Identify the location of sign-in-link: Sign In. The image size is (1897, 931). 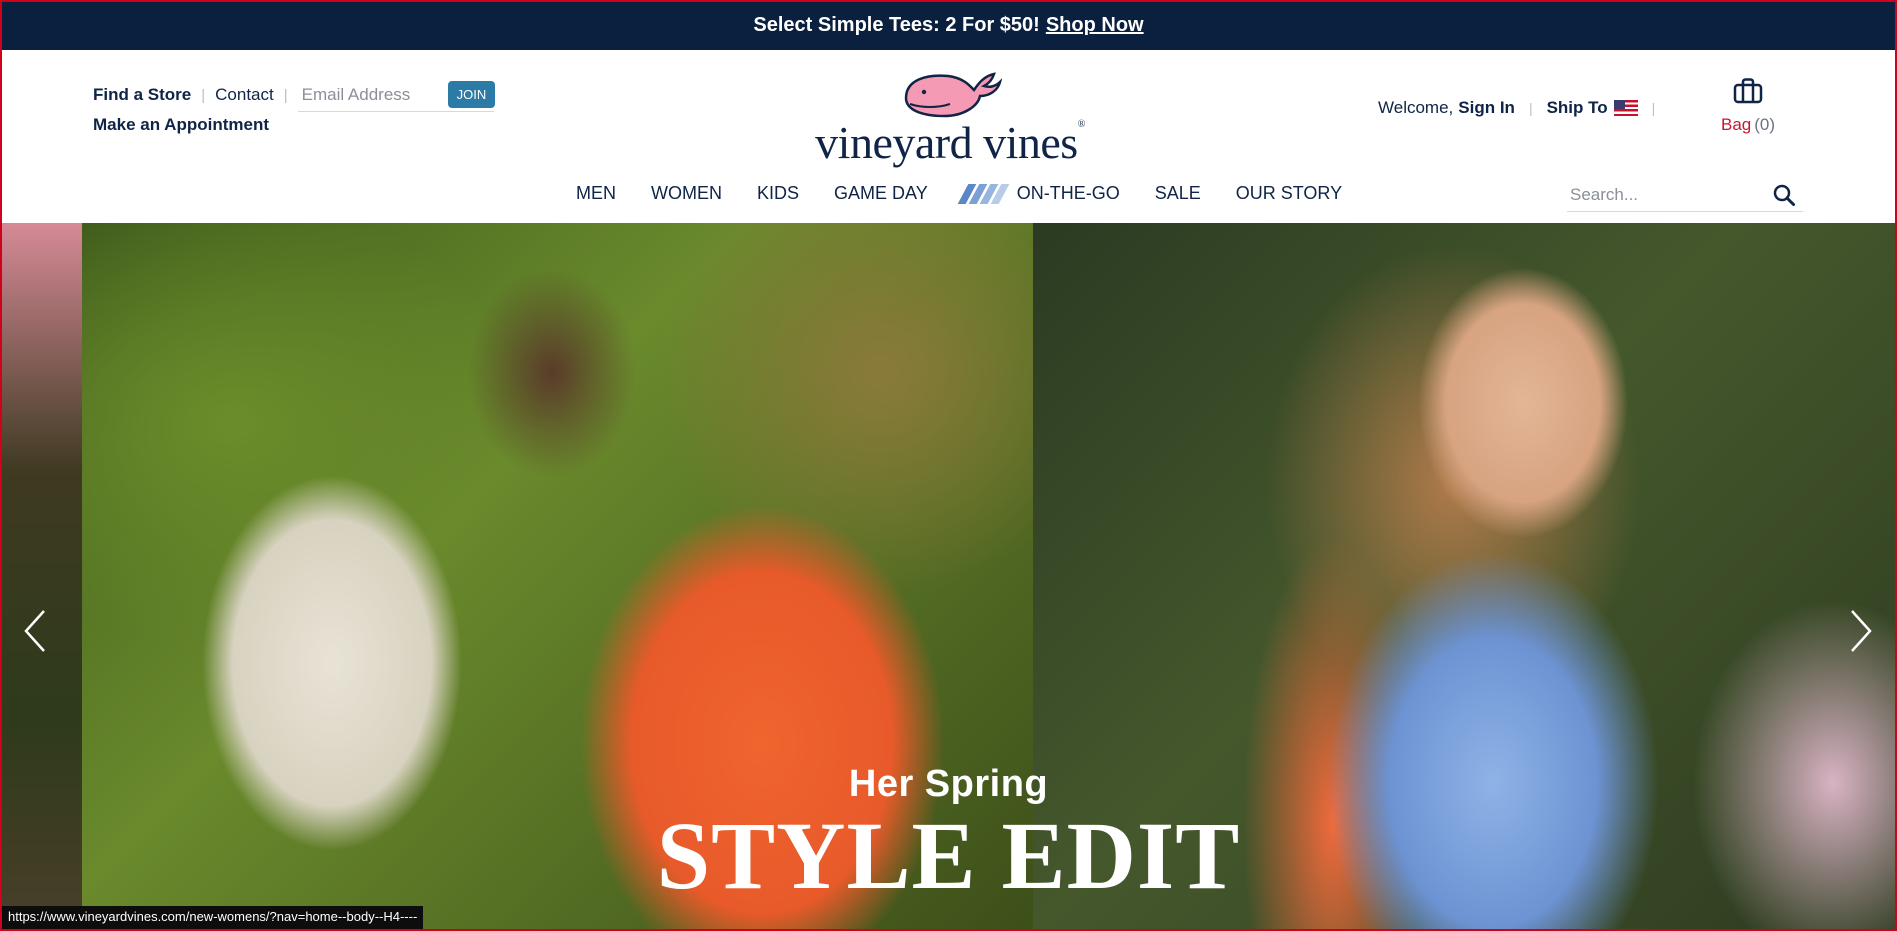
(1486, 108).